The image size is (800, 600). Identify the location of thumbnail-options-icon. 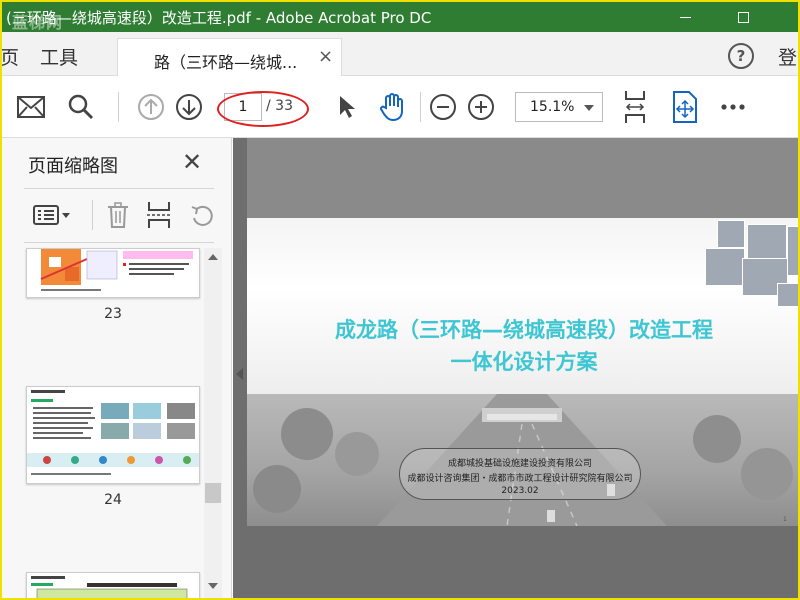
(52, 215).